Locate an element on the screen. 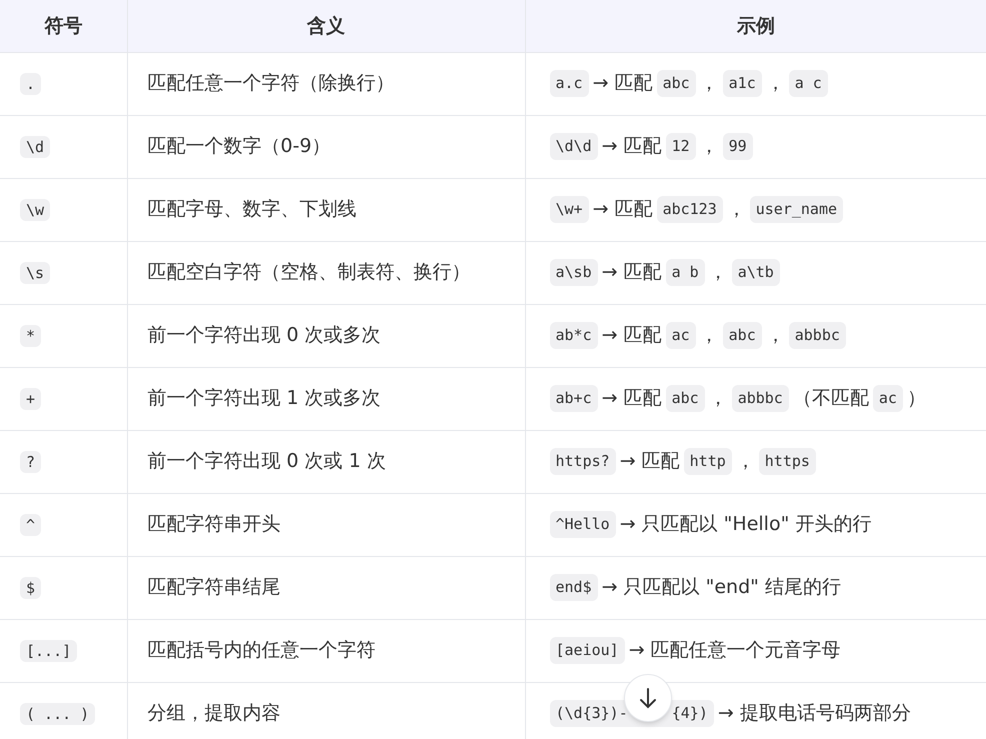 The image size is (986, 739). meaning-text: 匹配空白字符（空格、制表符、换行） is located at coordinates (309, 272).